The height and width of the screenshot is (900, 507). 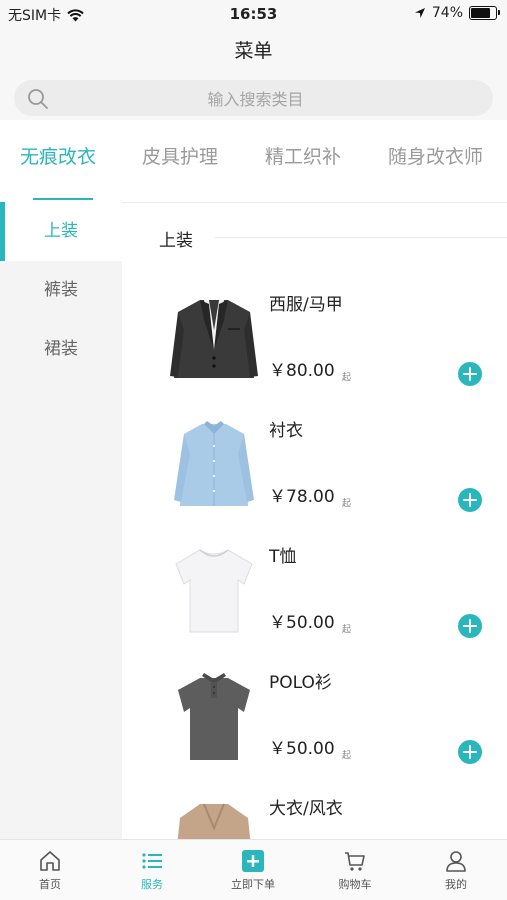 I want to click on plus-square-icon, so click(x=253, y=861).